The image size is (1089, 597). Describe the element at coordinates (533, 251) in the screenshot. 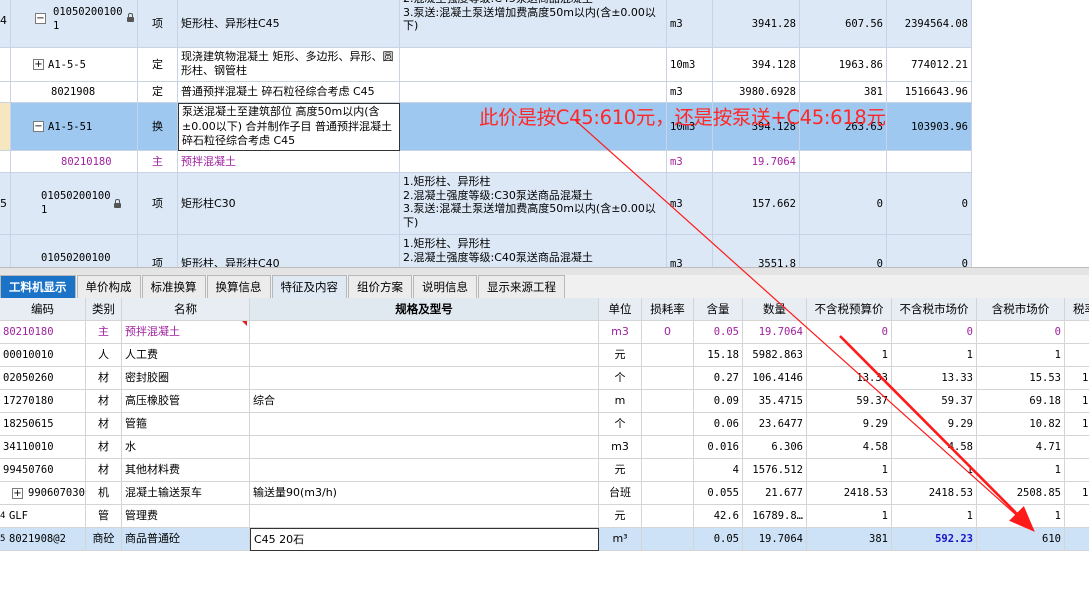

I see `row-features: 1.矩形柱、异形柱 2.混凝土强度等级:C40泵送商品混凝土` at that location.